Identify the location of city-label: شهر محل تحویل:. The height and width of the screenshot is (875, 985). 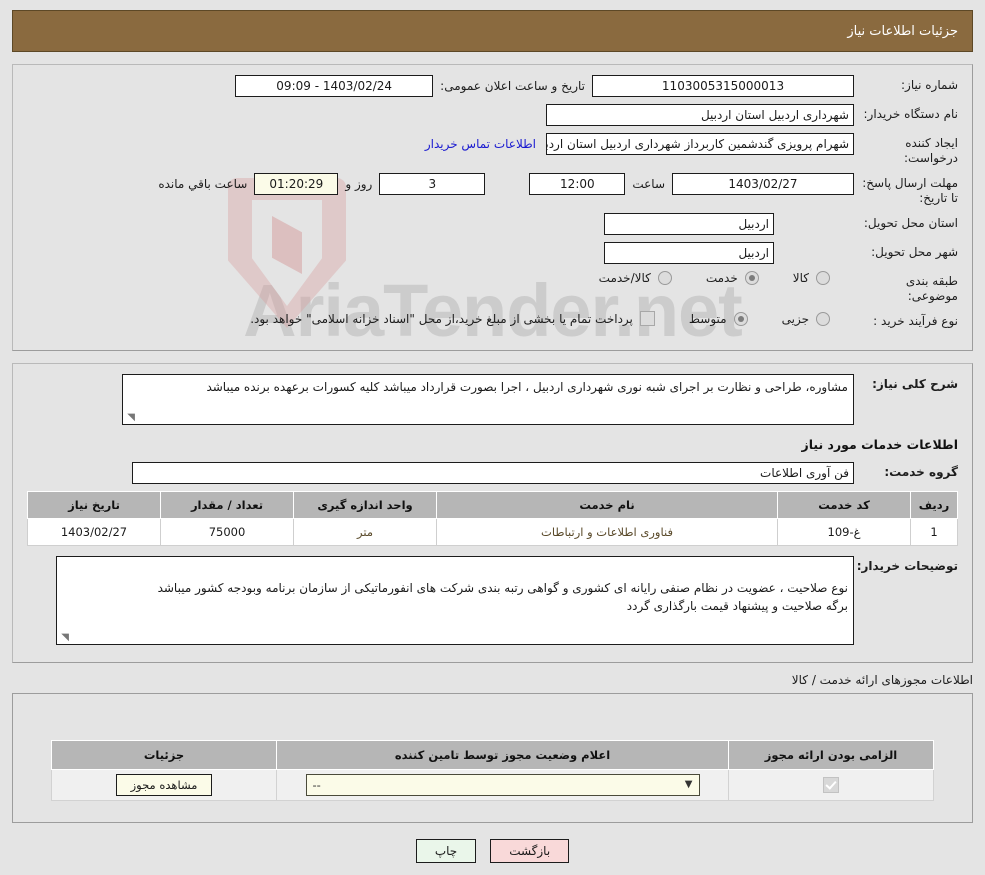
(914, 252).